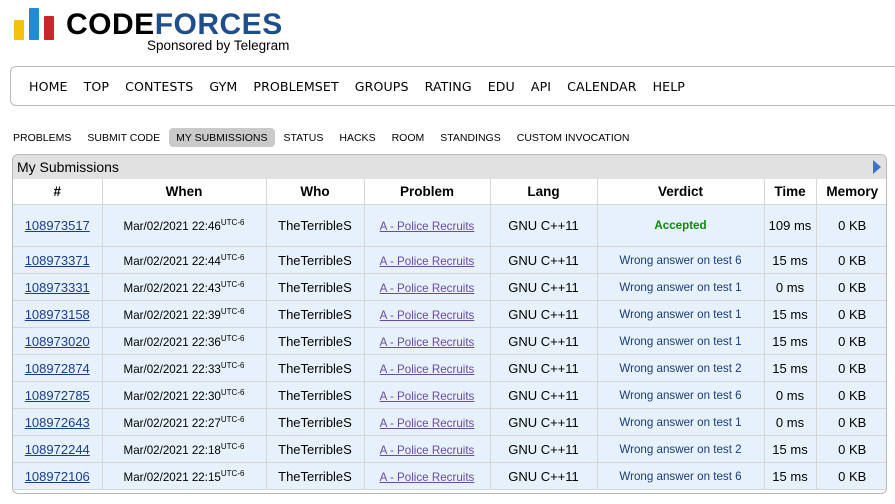 The width and height of the screenshot is (895, 504). What do you see at coordinates (159, 86) in the screenshot?
I see `top-menu-contests: CONTESTS` at bounding box center [159, 86].